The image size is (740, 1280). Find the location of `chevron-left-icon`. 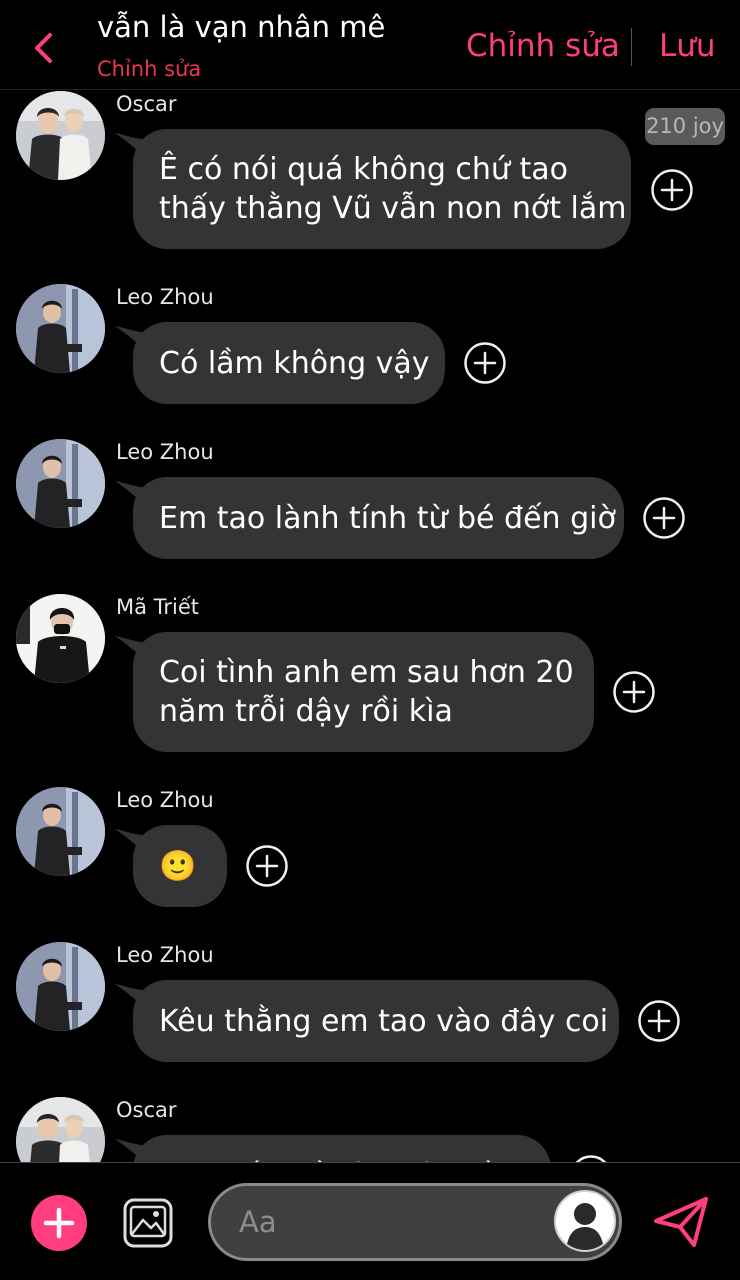

chevron-left-icon is located at coordinates (43, 48).